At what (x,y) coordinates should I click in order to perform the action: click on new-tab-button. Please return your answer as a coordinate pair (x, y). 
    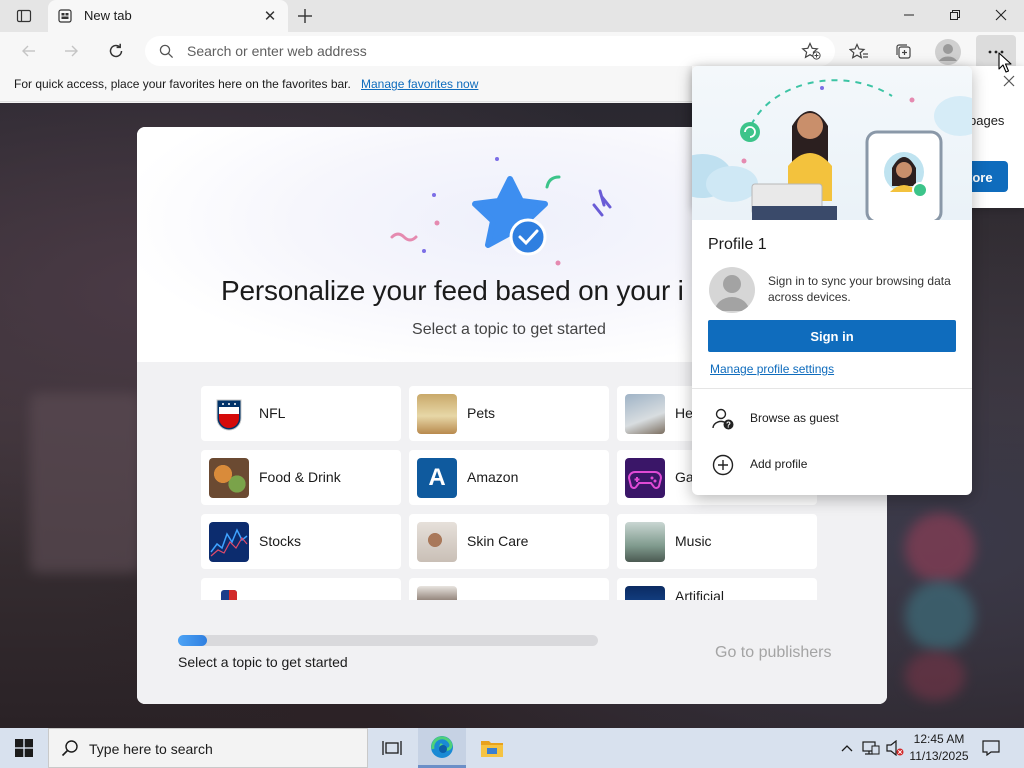
    Looking at the image, I should click on (305, 16).